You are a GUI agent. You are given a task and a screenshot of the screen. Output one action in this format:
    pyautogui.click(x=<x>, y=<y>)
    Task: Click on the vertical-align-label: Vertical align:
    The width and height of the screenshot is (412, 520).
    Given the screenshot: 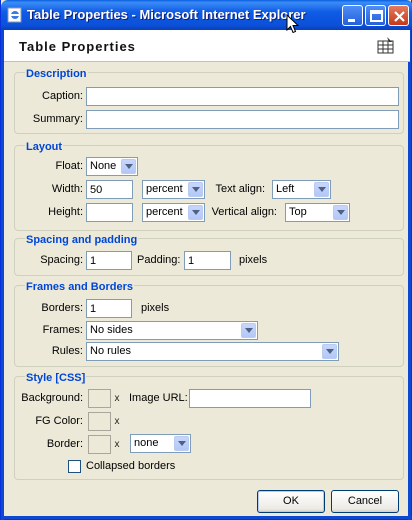 What is the action you would take?
    pyautogui.click(x=244, y=212)
    